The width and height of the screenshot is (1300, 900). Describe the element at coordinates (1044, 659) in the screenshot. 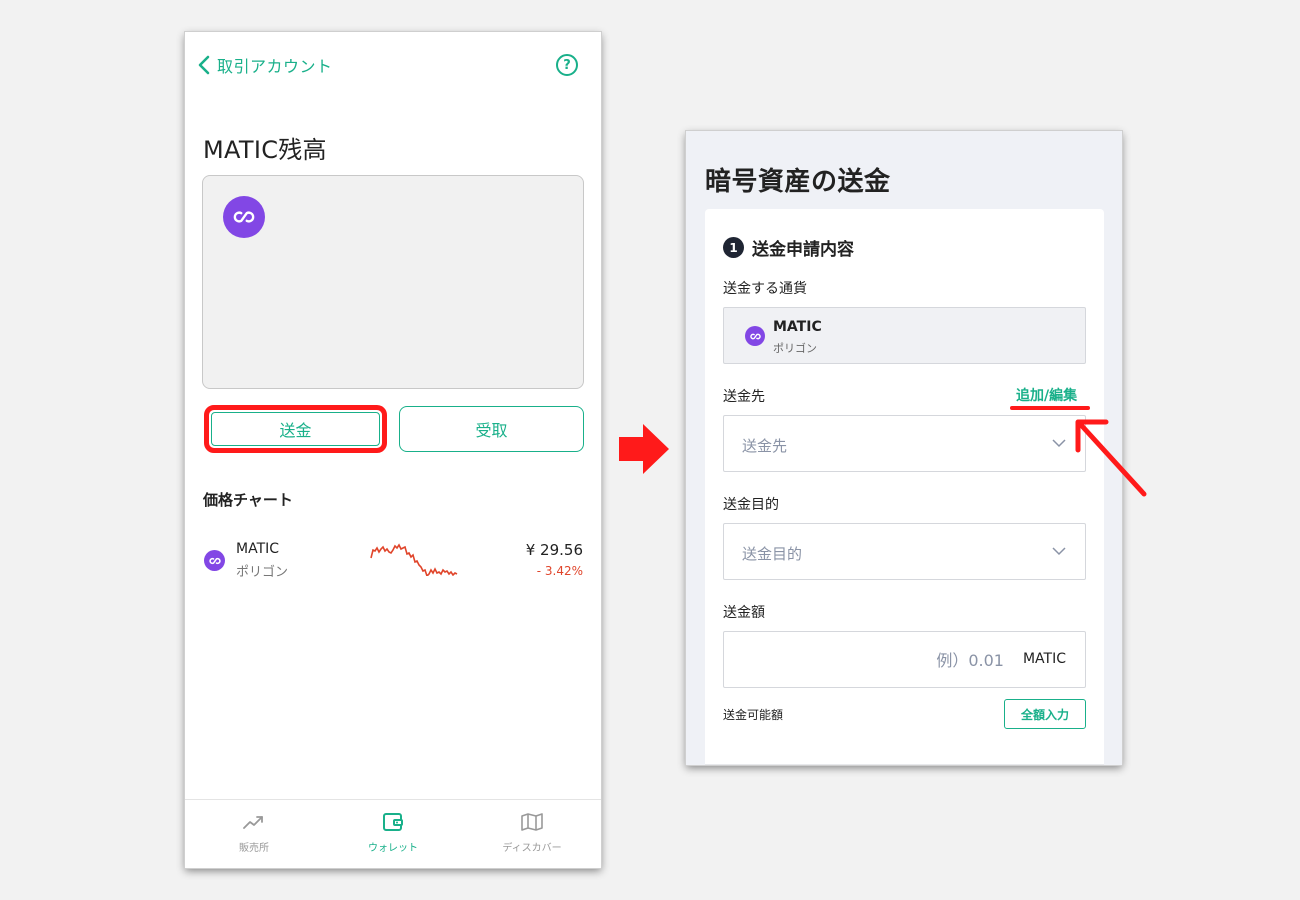

I see `amount-unit: MATIC` at that location.